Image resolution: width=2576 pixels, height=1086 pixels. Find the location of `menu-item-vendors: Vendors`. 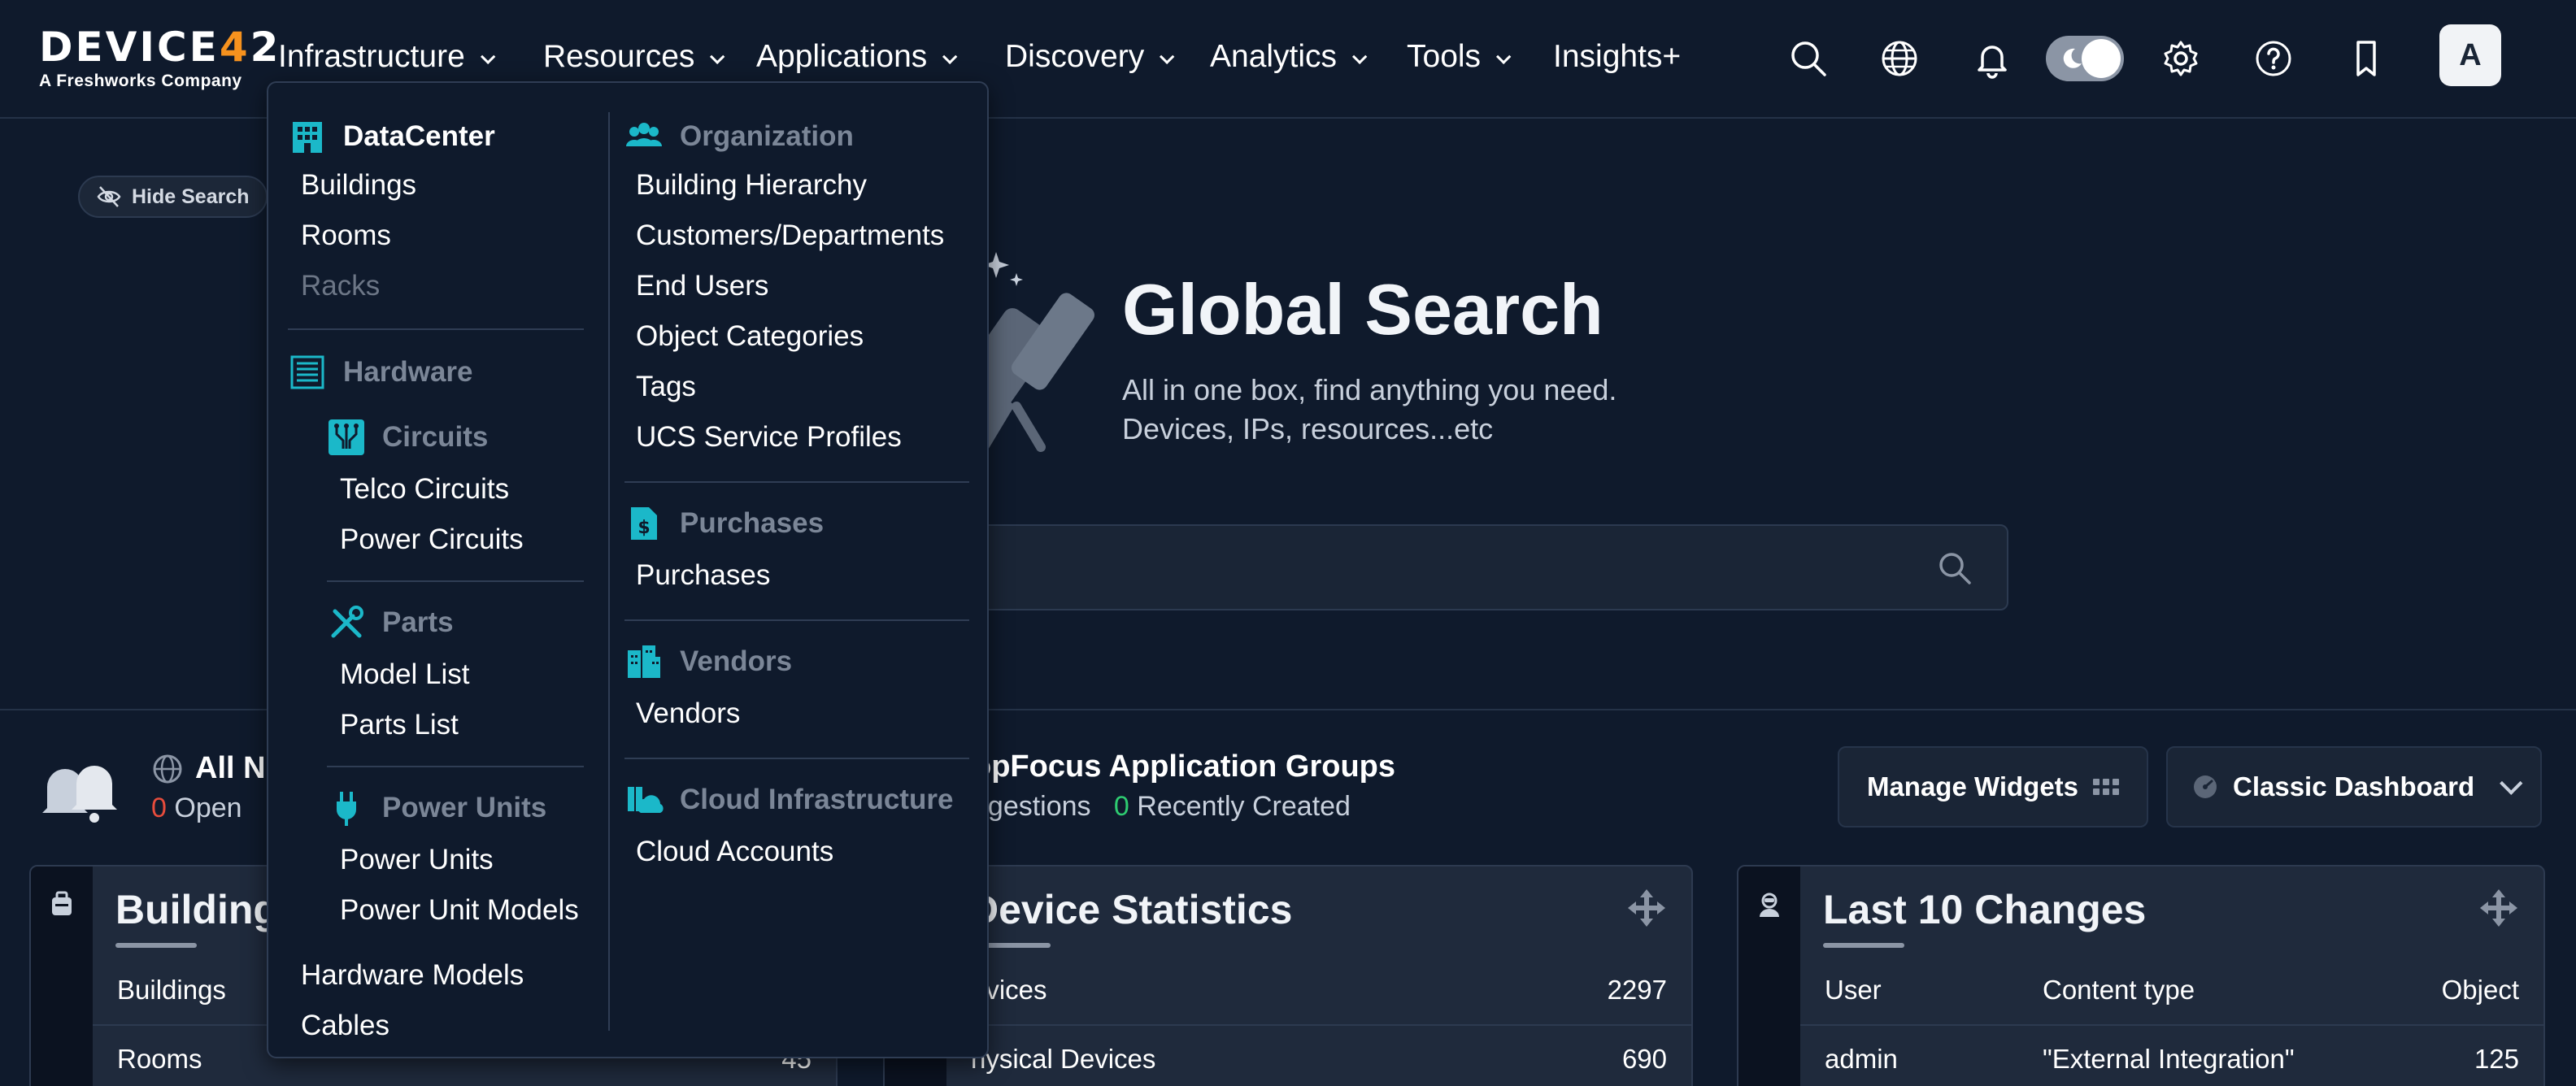

menu-item-vendors: Vendors is located at coordinates (688, 713).